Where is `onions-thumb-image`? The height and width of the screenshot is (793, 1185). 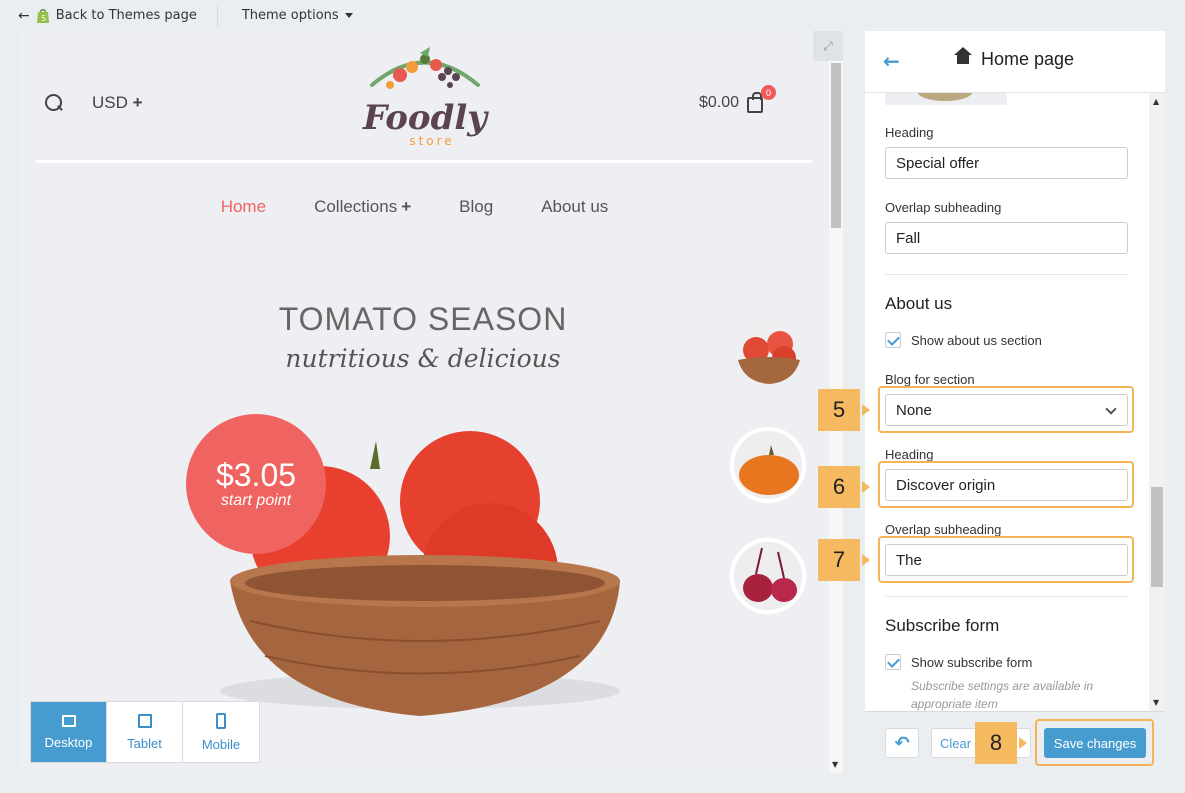 onions-thumb-image is located at coordinates (768, 576).